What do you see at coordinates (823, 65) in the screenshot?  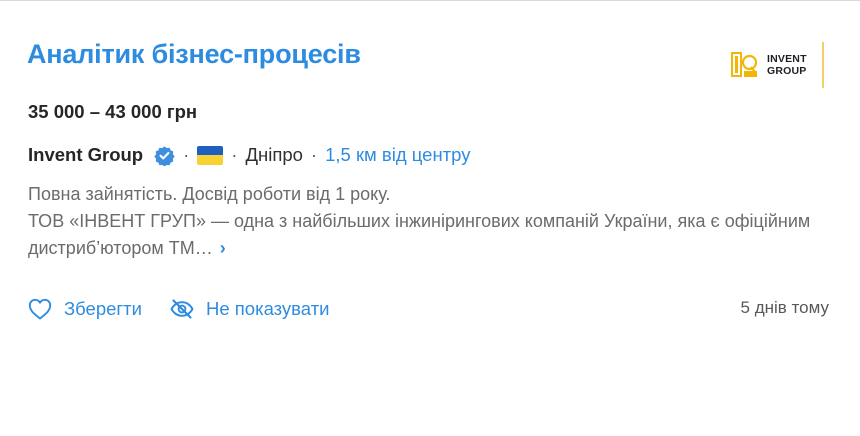 I see `logo-accent-bar` at bounding box center [823, 65].